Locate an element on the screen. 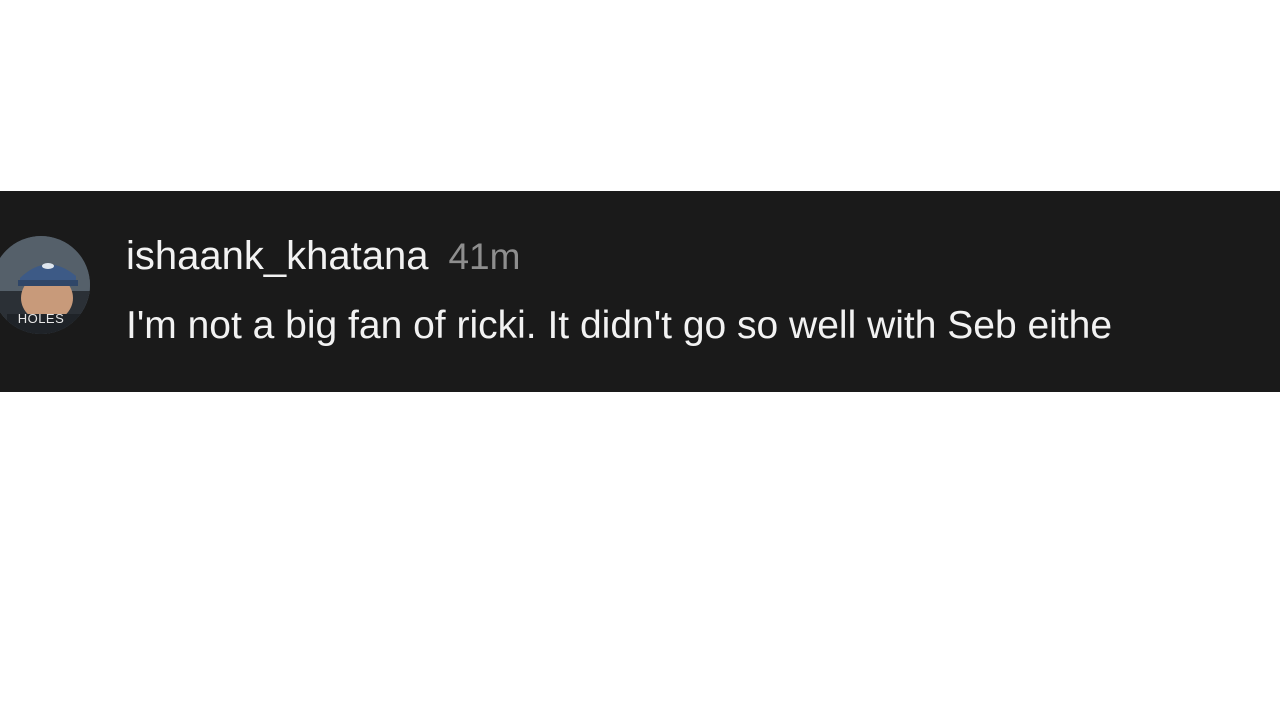  avatar-caption: HOLES is located at coordinates (41, 318).